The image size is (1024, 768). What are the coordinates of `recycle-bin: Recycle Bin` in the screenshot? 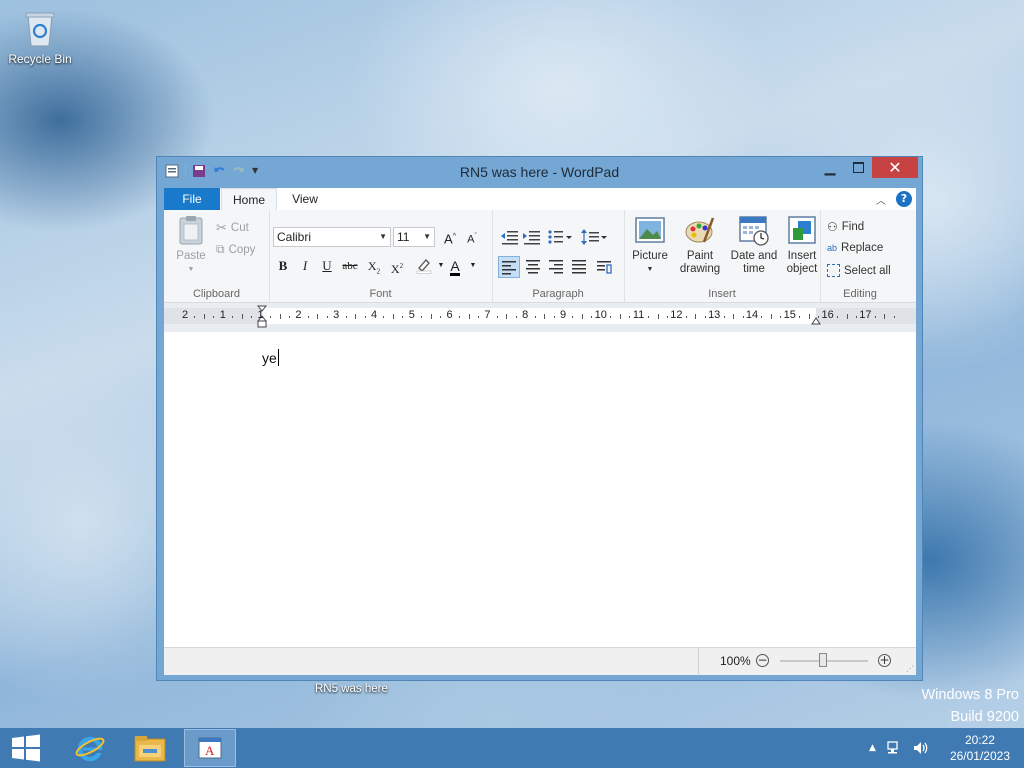 It's located at (40, 37).